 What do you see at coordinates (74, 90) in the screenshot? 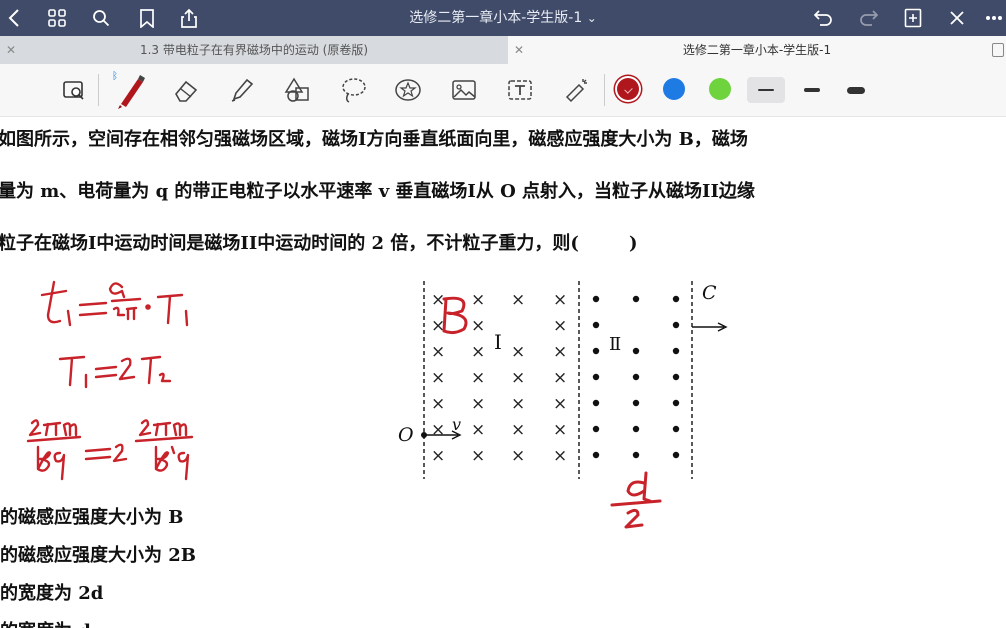
I see `lasso-zoom-icon` at bounding box center [74, 90].